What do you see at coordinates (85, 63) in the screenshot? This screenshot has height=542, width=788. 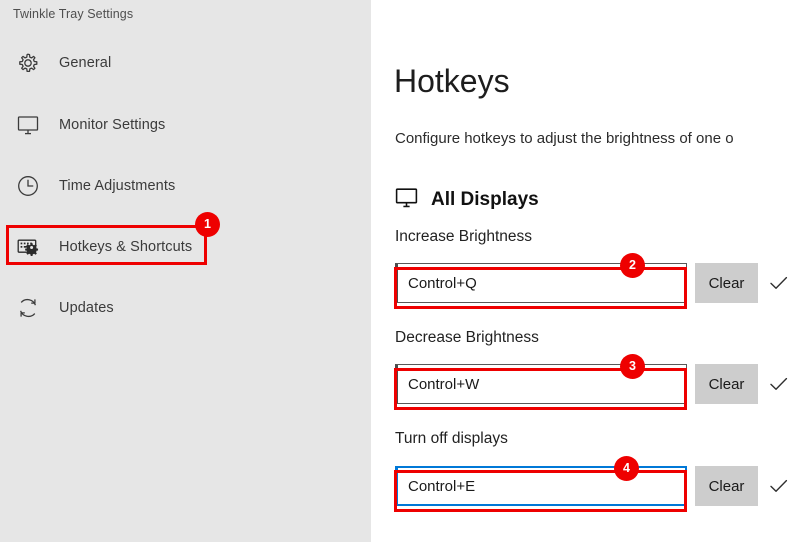 I see `sidebar-item-label: General` at bounding box center [85, 63].